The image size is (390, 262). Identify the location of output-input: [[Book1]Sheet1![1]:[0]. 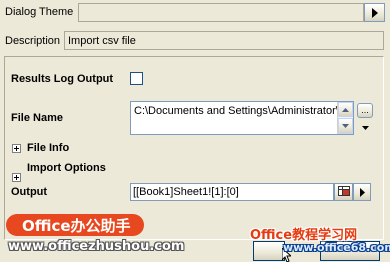
(232, 192).